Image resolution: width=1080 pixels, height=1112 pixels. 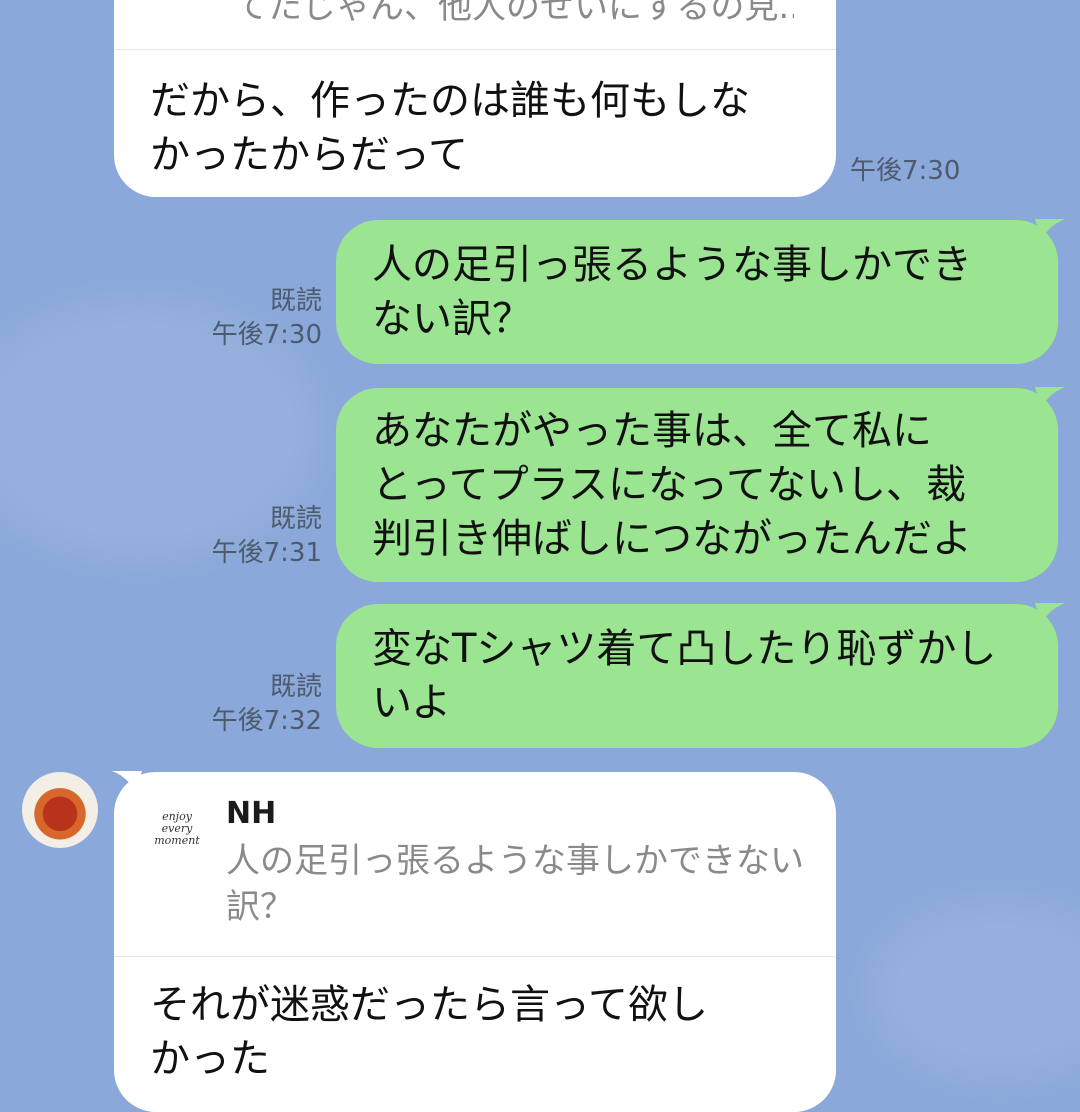 What do you see at coordinates (266, 721) in the screenshot?
I see `message-time: 午後7:32` at bounding box center [266, 721].